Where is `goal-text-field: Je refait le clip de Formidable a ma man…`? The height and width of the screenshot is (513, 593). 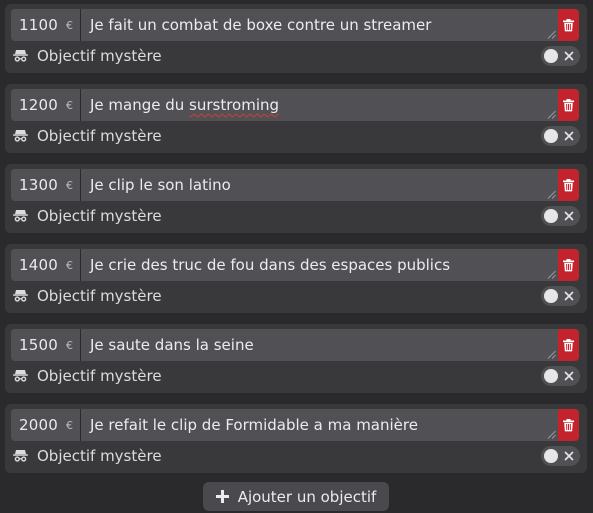 goal-text-field: Je refait le clip de Formidable a ma man… is located at coordinates (319, 425).